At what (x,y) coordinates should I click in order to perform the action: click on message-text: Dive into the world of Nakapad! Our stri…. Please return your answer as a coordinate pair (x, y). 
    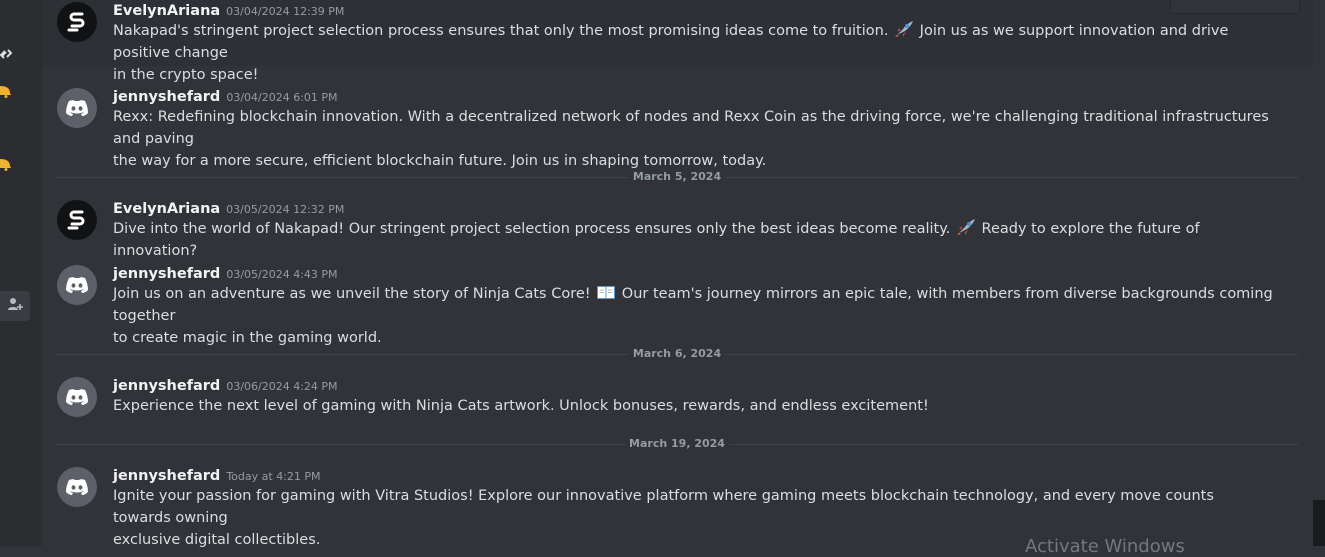
    Looking at the image, I should click on (534, 229).